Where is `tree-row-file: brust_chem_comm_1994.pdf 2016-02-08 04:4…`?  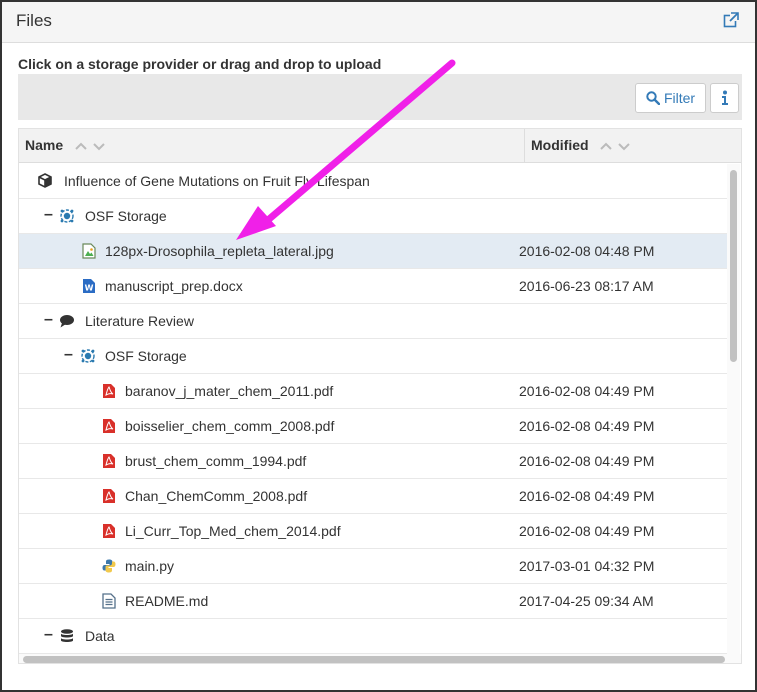
tree-row-file: brust_chem_comm_1994.pdf 2016-02-08 04:4… is located at coordinates (373, 461).